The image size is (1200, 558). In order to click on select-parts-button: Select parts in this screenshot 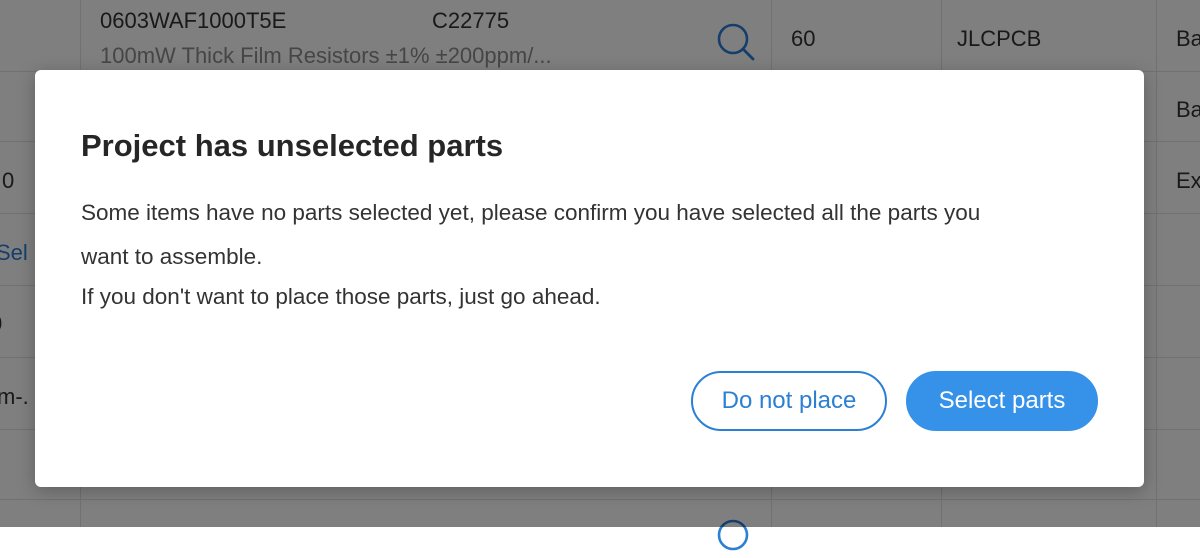, I will do `click(1002, 401)`.